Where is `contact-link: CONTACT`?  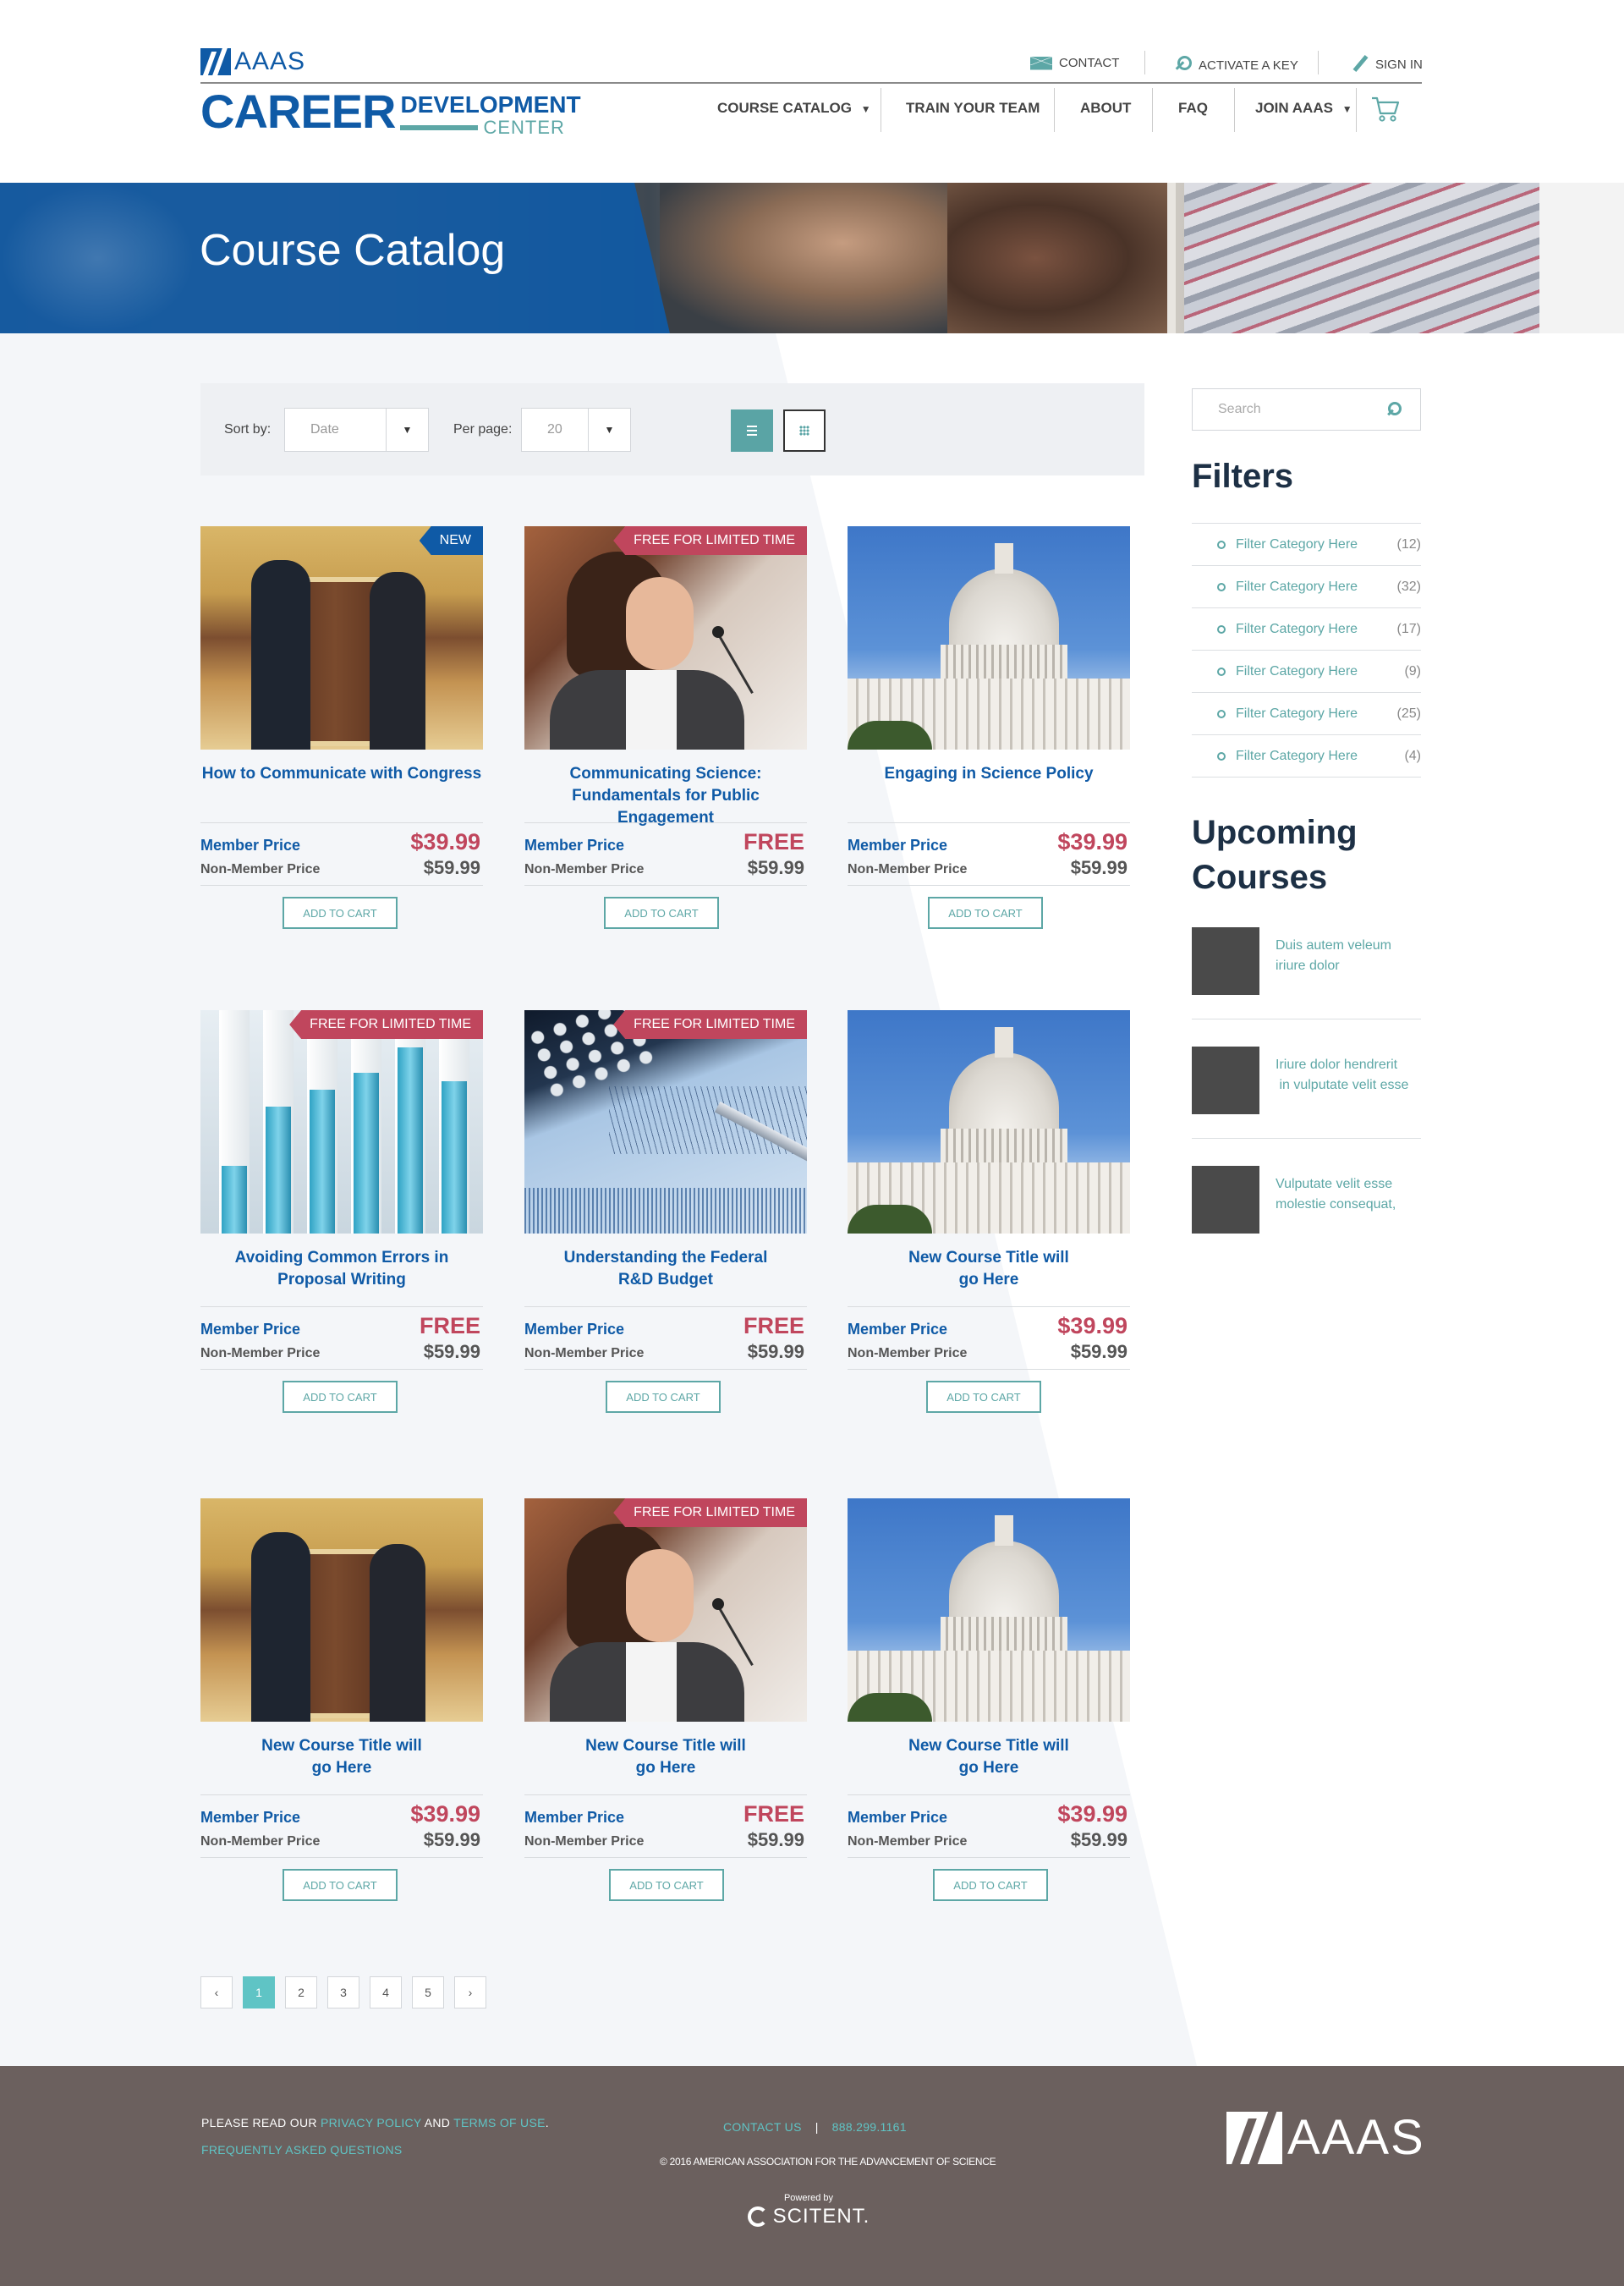 contact-link: CONTACT is located at coordinates (1074, 63).